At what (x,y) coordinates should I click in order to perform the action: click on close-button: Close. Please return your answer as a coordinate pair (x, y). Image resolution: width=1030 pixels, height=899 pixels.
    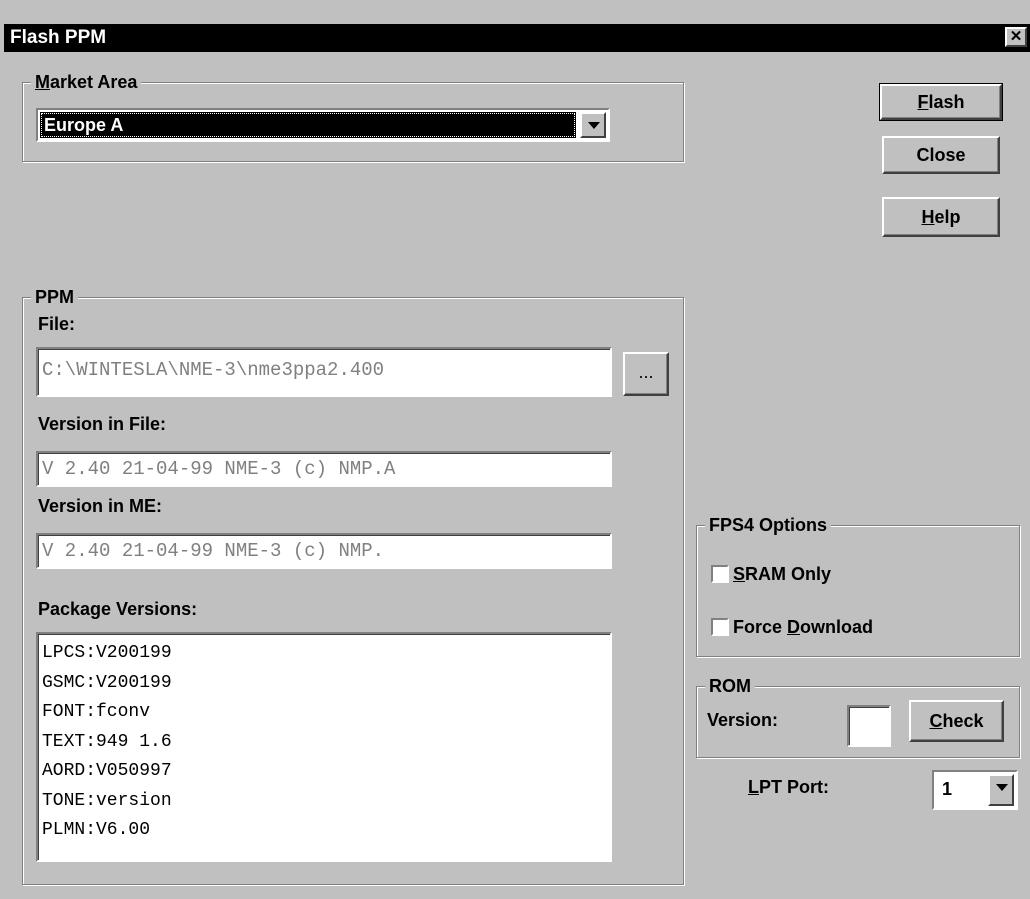
    Looking at the image, I should click on (941, 155).